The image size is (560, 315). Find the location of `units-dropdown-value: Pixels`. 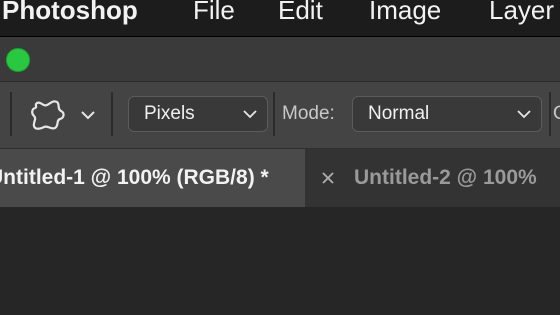

units-dropdown-value: Pixels is located at coordinates (169, 113).